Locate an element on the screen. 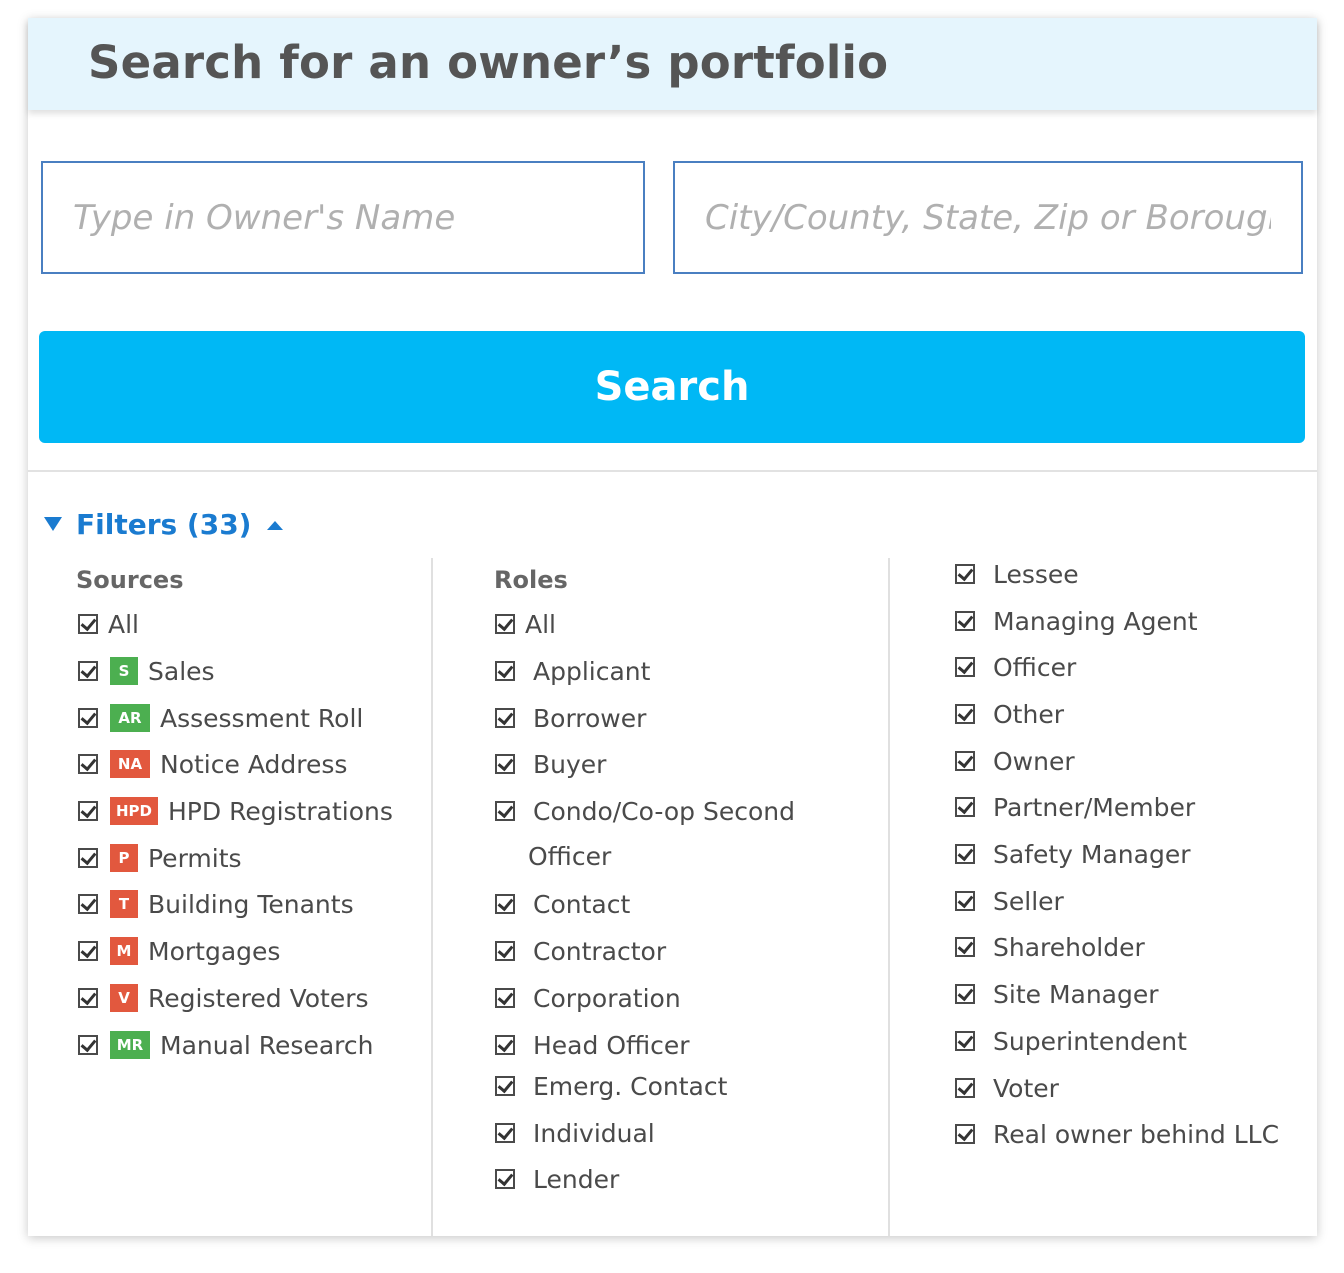  role-label: Officer is located at coordinates (1035, 667).